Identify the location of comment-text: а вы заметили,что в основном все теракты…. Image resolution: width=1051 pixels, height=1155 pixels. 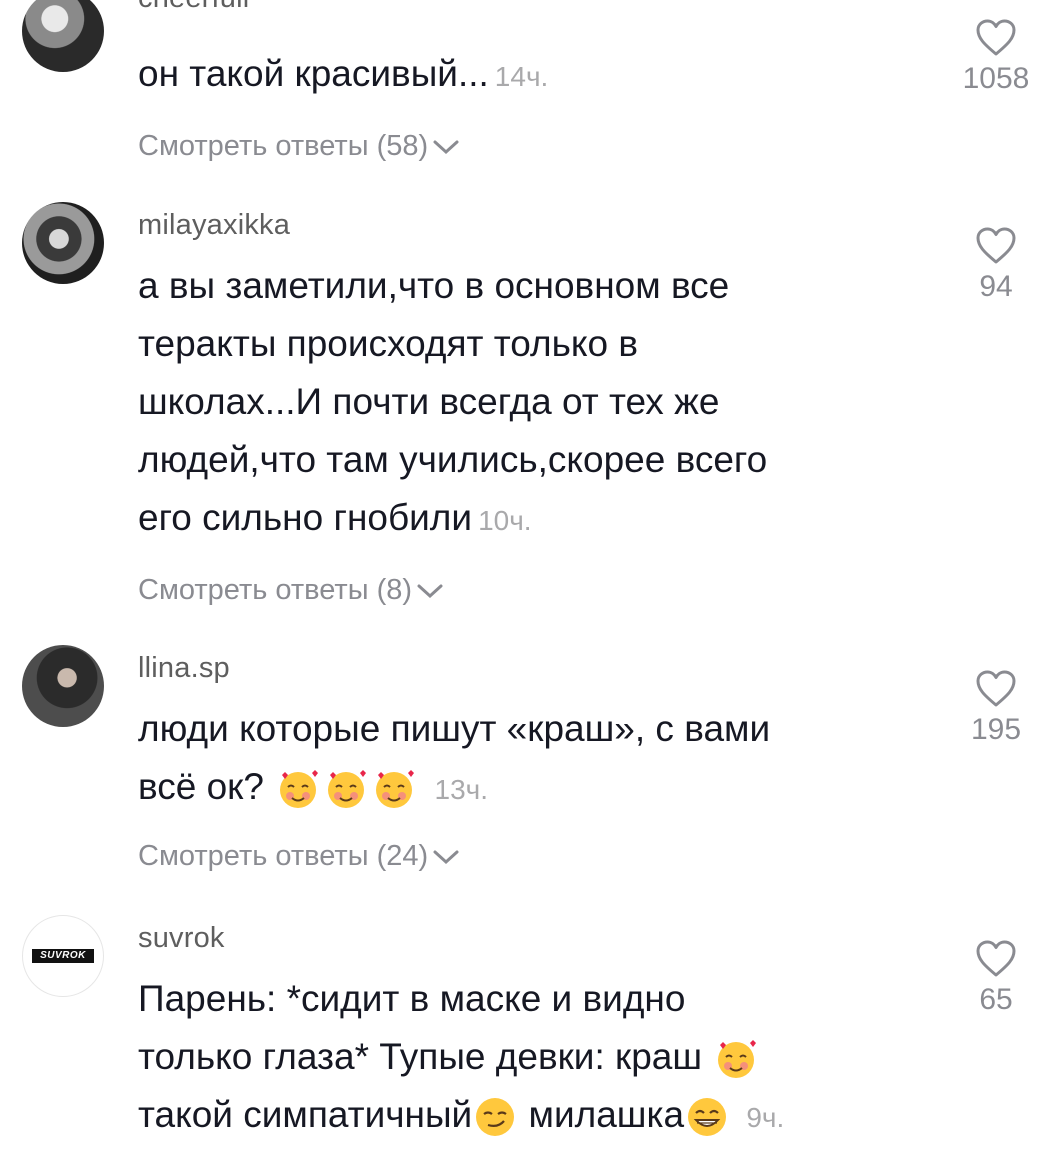
(453, 401).